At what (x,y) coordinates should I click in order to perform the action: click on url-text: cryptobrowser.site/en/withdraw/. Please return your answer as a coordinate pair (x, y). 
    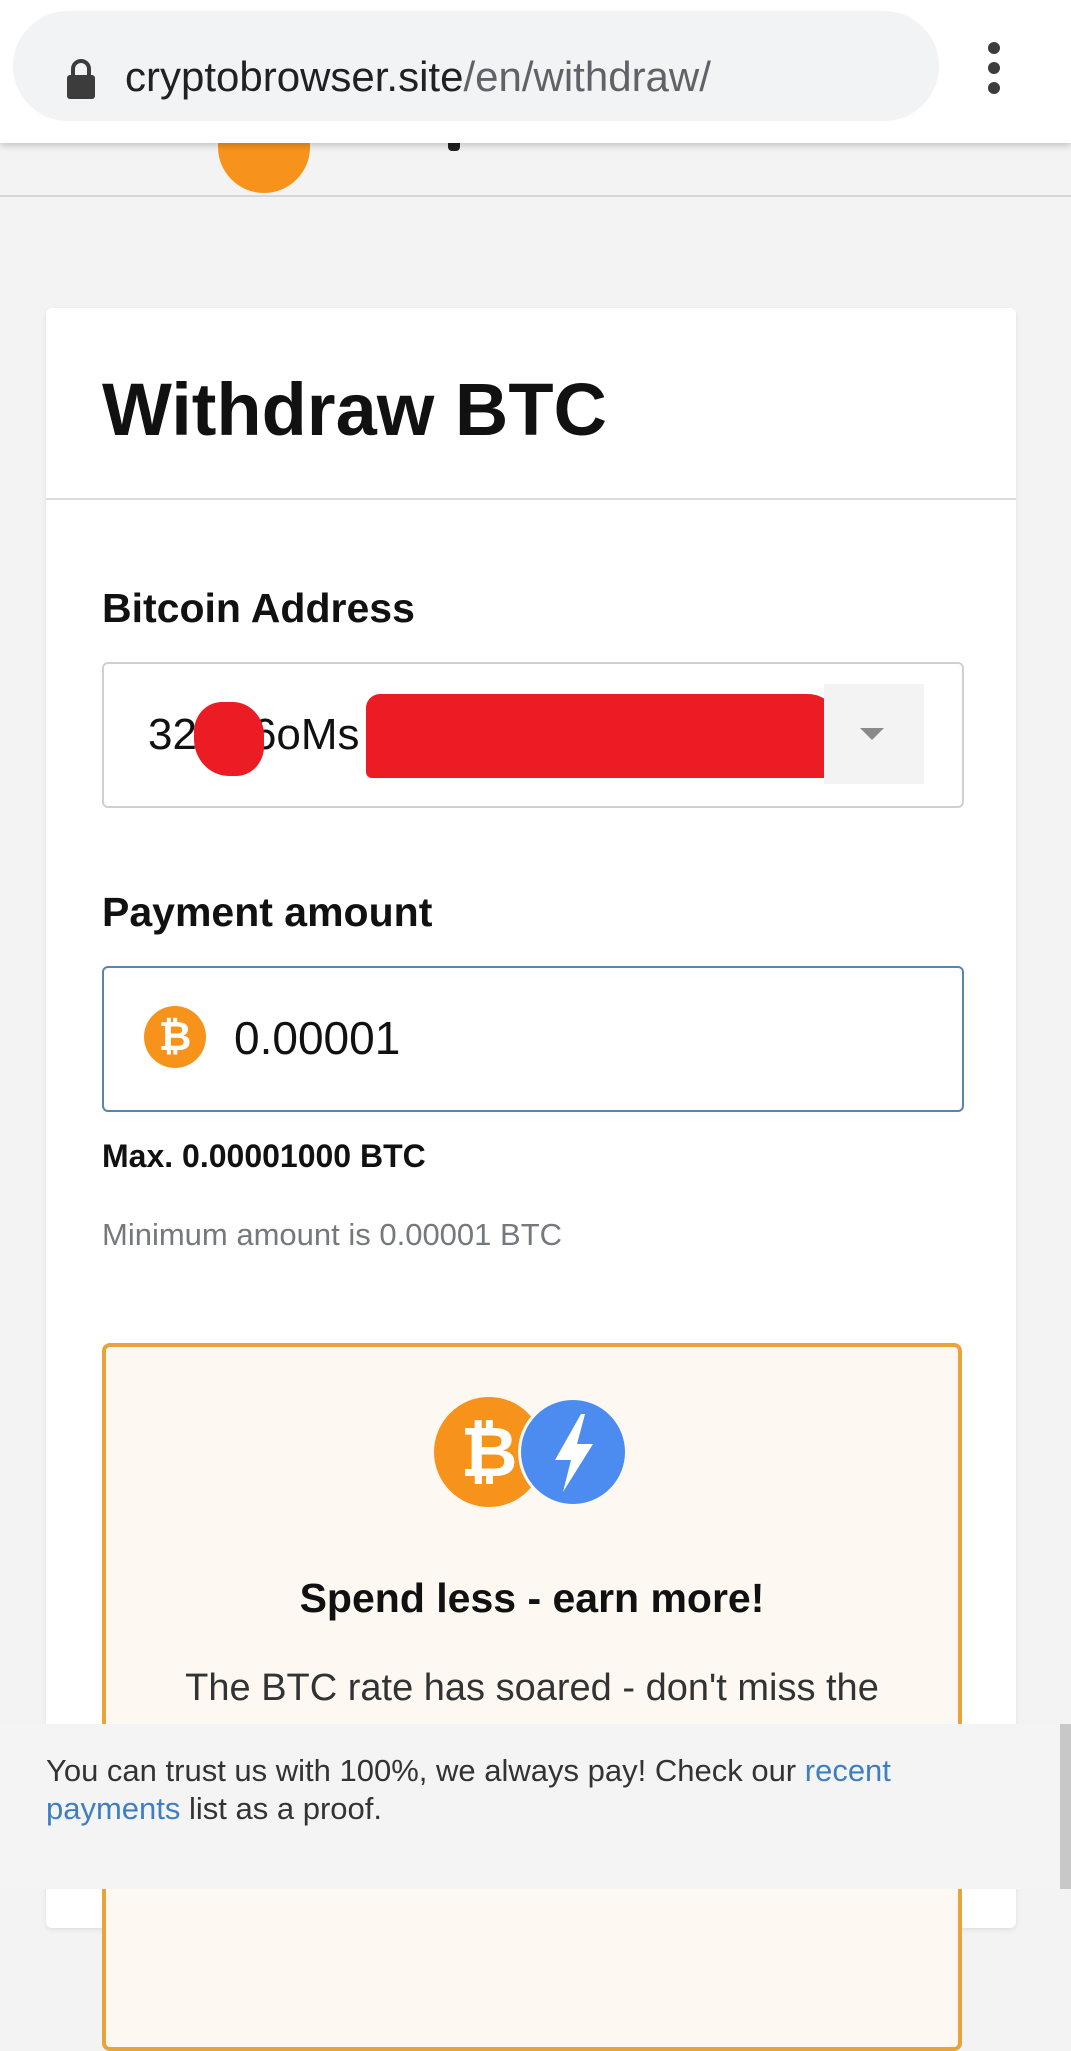
    Looking at the image, I should click on (418, 77).